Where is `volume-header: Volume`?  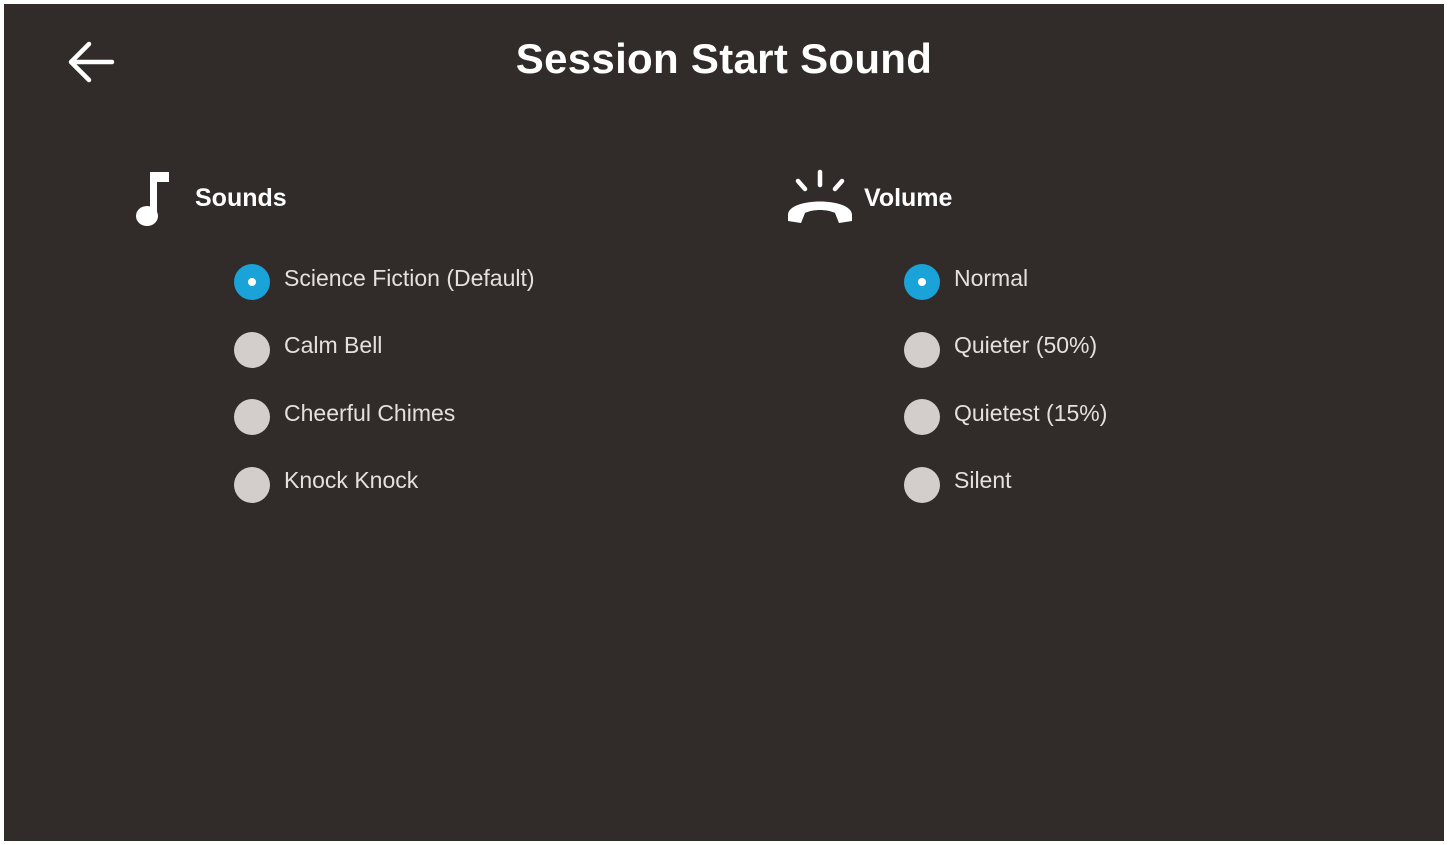
volume-header: Volume is located at coordinates (868, 198).